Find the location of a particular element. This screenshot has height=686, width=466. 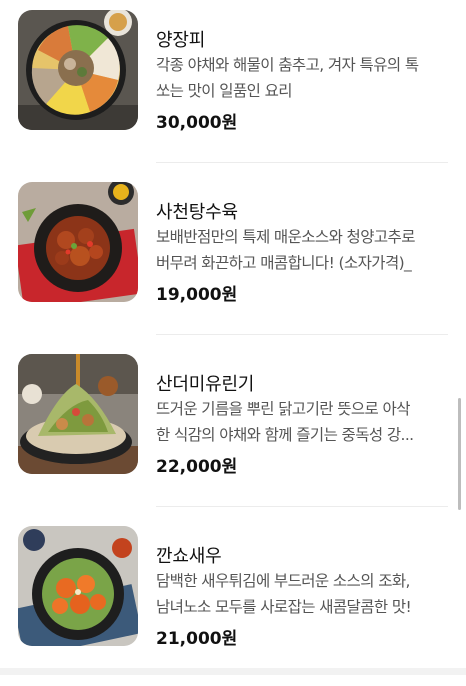

menu-item-price: 19,000원 is located at coordinates (197, 295).